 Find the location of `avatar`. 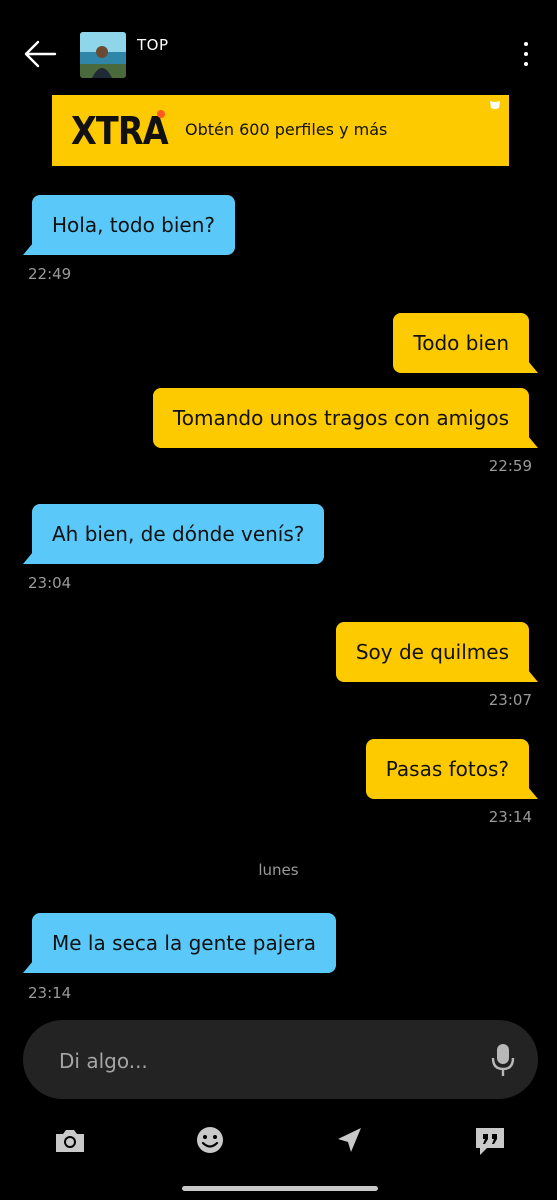

avatar is located at coordinates (103, 55).